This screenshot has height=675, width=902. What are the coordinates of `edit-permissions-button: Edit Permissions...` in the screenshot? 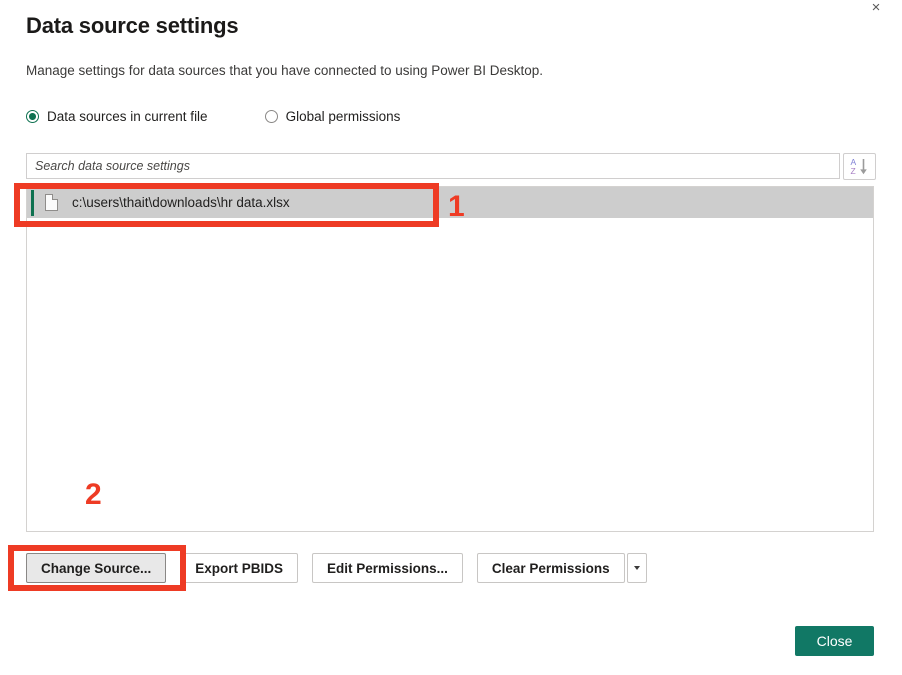 It's located at (387, 568).